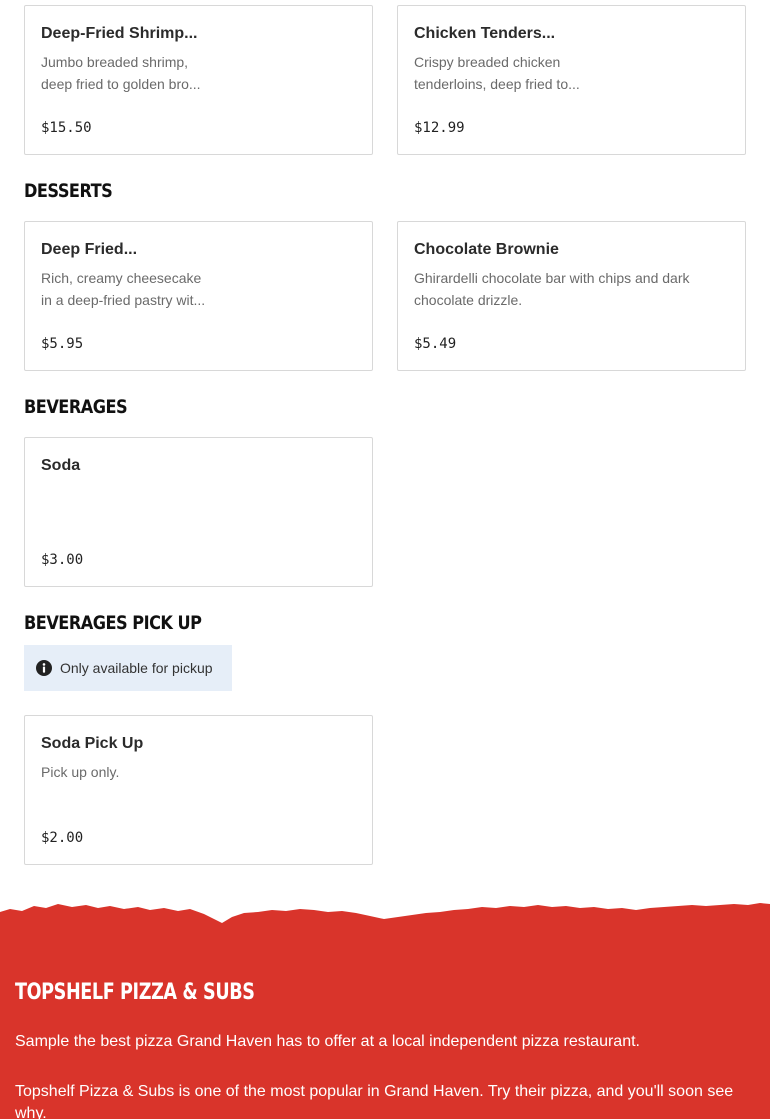 This screenshot has height=1119, width=770. Describe the element at coordinates (439, 128) in the screenshot. I see `menu-item-price: $12.99` at that location.